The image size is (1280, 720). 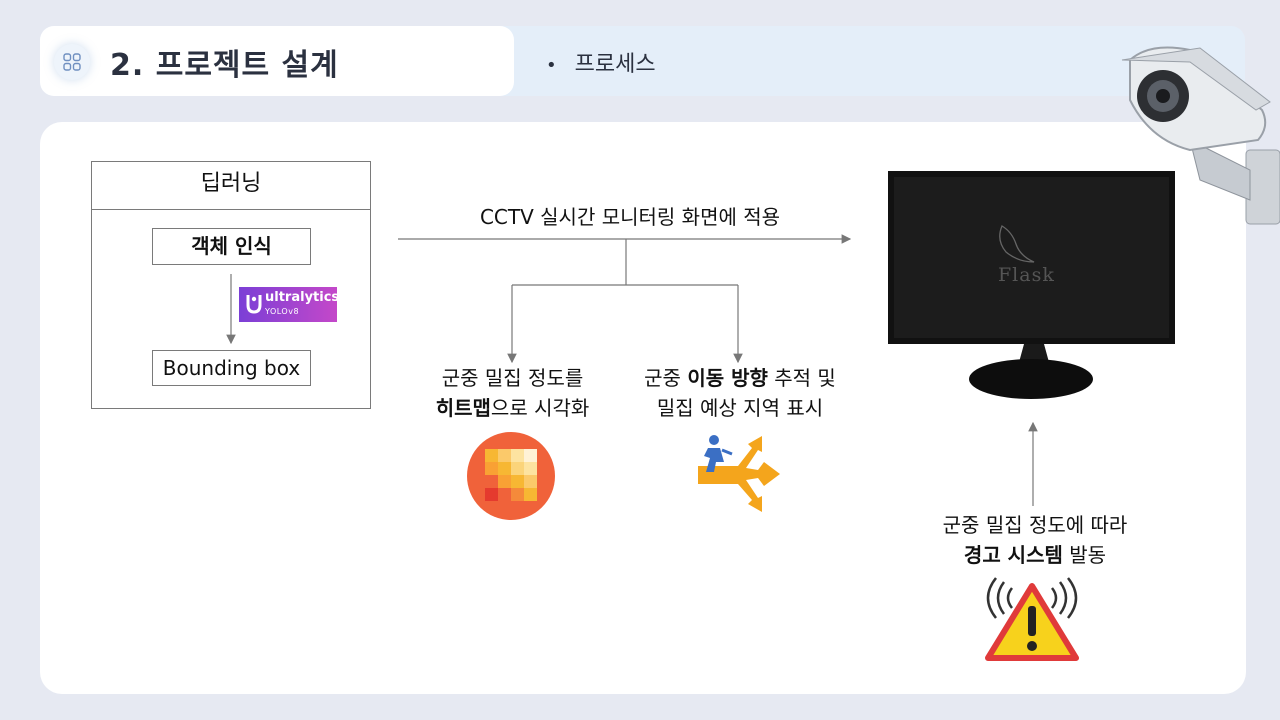 What do you see at coordinates (511, 476) in the screenshot?
I see `heatmap-icon` at bounding box center [511, 476].